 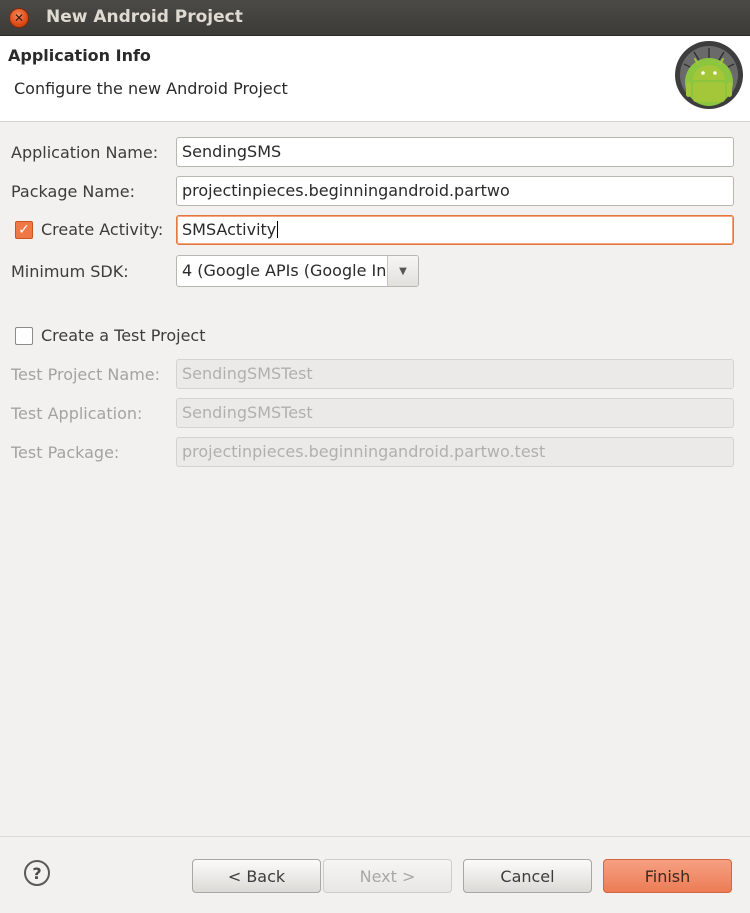 What do you see at coordinates (455, 191) in the screenshot?
I see `package-name-input: projectinpieces.beginningandroid.partwo` at bounding box center [455, 191].